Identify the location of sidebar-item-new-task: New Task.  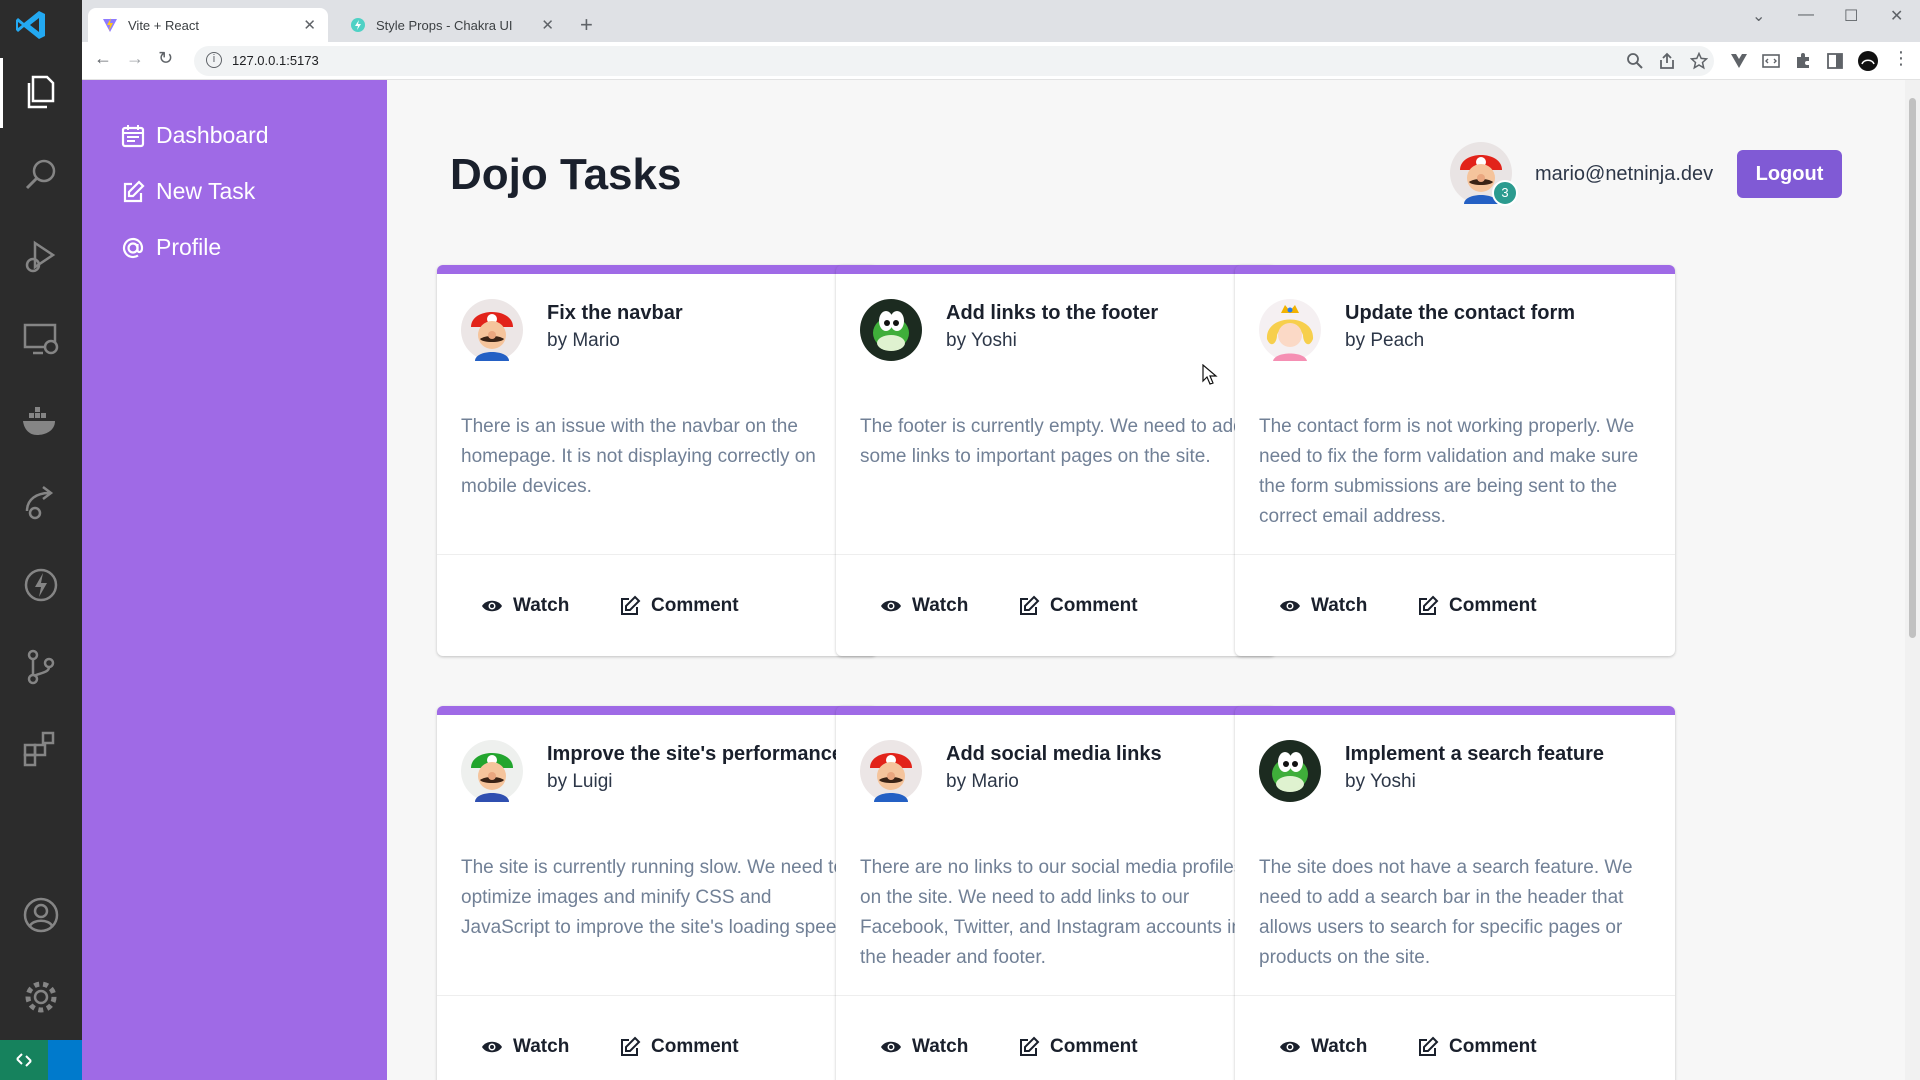
(187, 191).